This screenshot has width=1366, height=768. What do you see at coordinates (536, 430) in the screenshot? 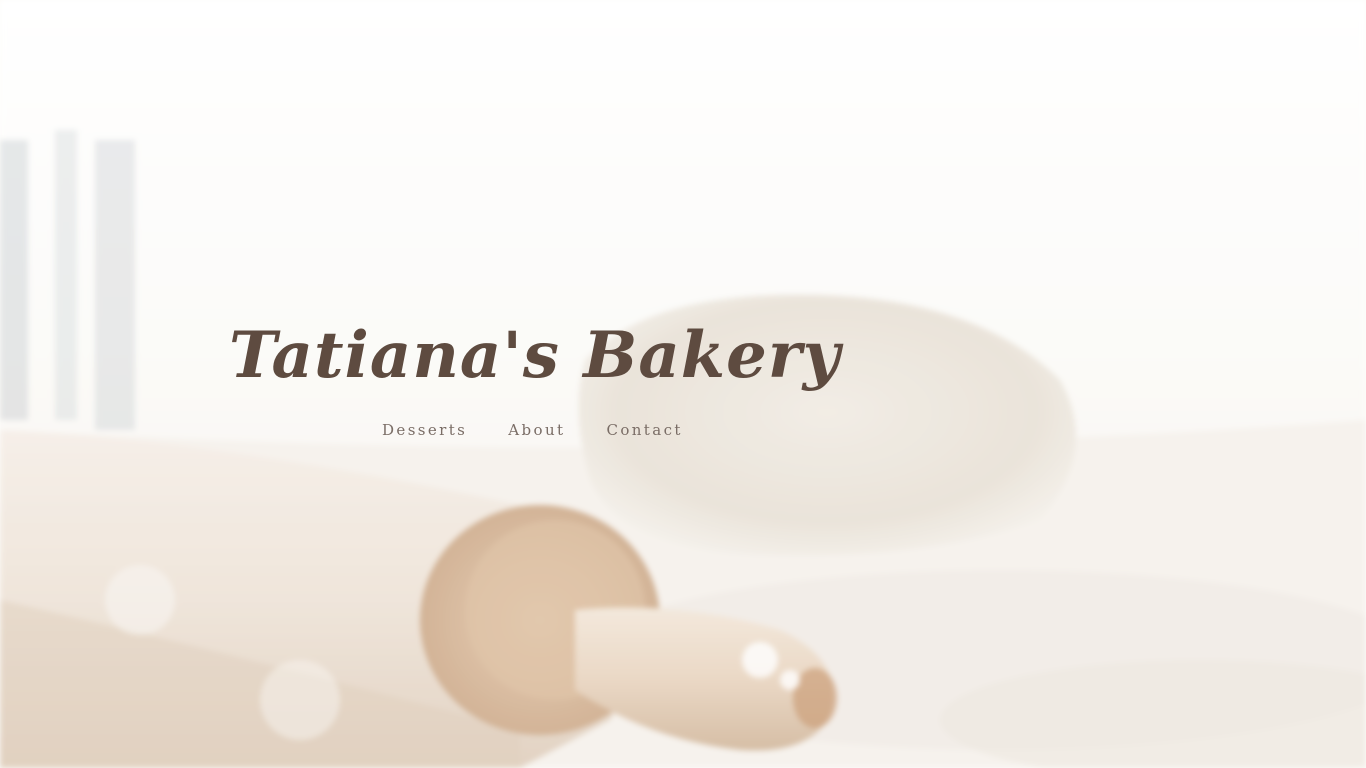
I see `nav-link-about: About` at bounding box center [536, 430].